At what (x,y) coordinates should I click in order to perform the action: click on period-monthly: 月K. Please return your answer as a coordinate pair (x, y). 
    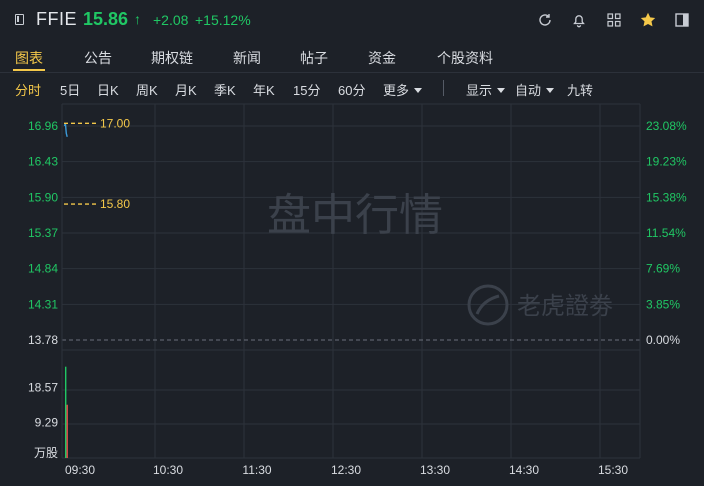
    Looking at the image, I should click on (186, 89).